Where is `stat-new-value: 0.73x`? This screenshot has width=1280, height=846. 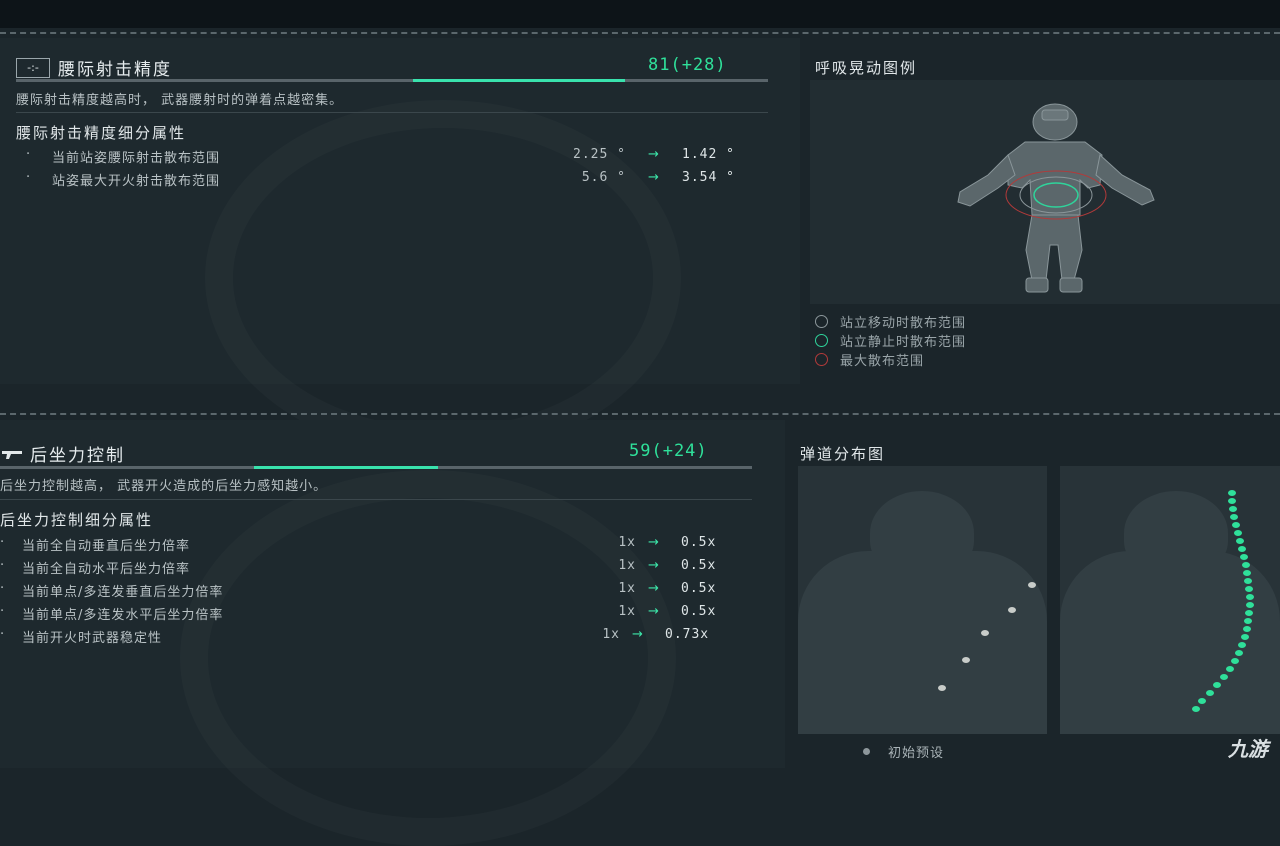
stat-new-value: 0.73x is located at coordinates (687, 634).